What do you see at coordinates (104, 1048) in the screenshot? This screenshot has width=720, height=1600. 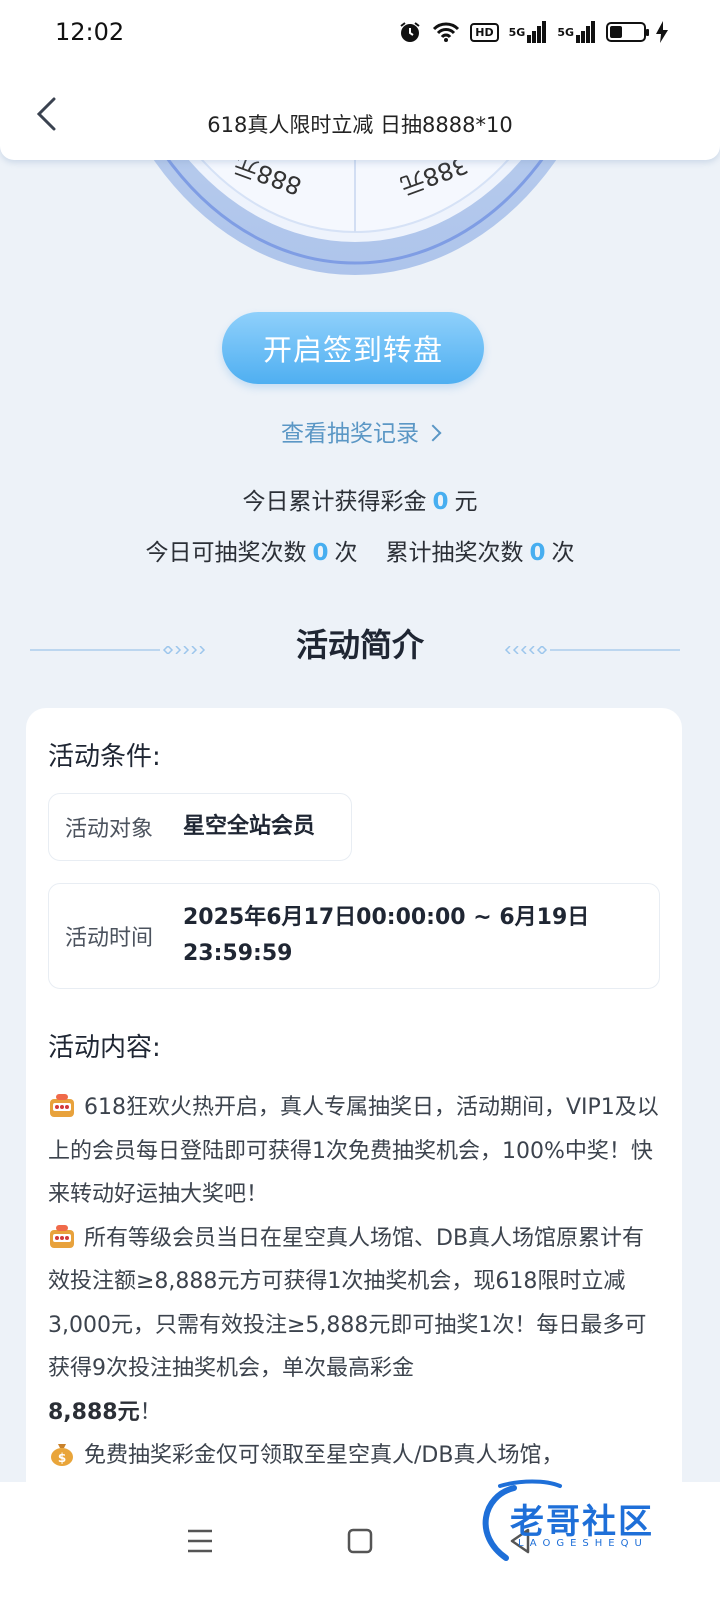 I see `content-heading: 活动内容:` at bounding box center [104, 1048].